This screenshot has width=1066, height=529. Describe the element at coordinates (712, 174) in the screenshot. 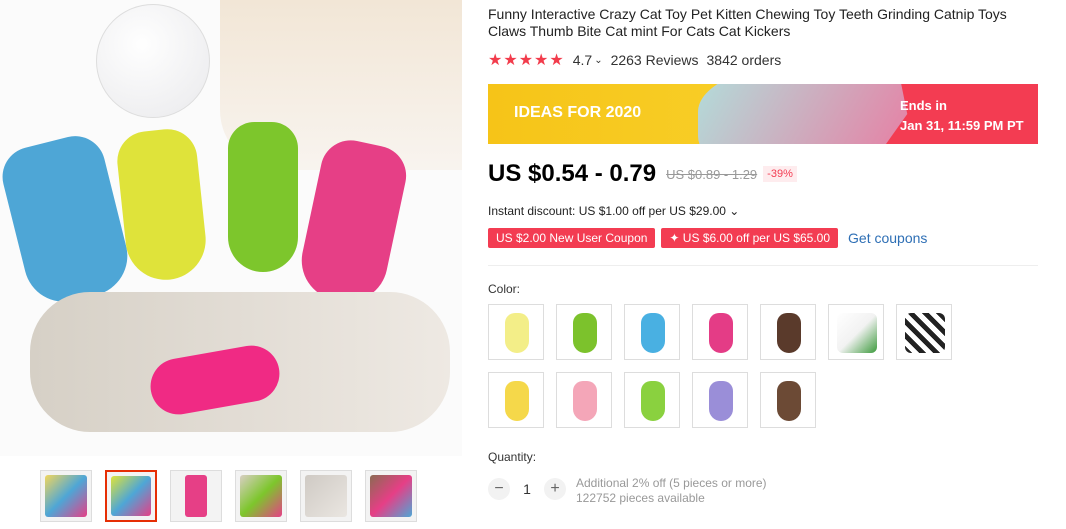

I see `original-price: US $0.89 - 1.29` at that location.